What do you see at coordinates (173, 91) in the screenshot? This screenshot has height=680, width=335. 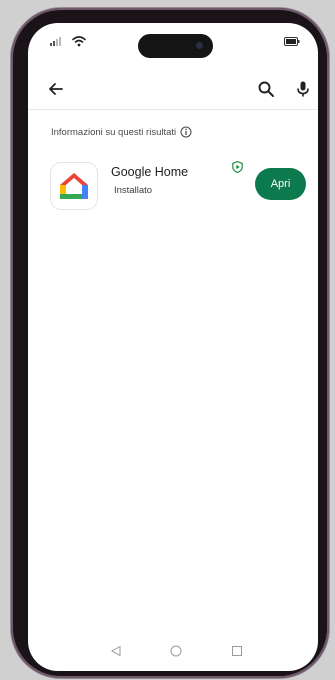 I see `search-top-bar` at bounding box center [173, 91].